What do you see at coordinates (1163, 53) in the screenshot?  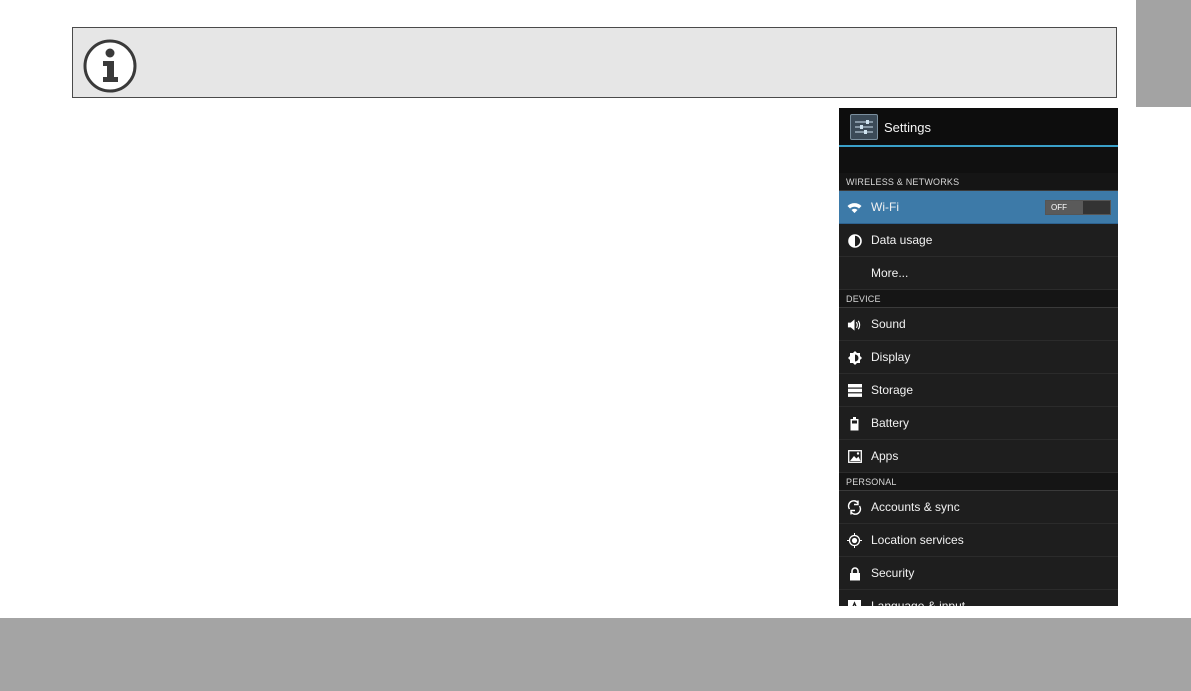 I see `side-tab` at bounding box center [1163, 53].